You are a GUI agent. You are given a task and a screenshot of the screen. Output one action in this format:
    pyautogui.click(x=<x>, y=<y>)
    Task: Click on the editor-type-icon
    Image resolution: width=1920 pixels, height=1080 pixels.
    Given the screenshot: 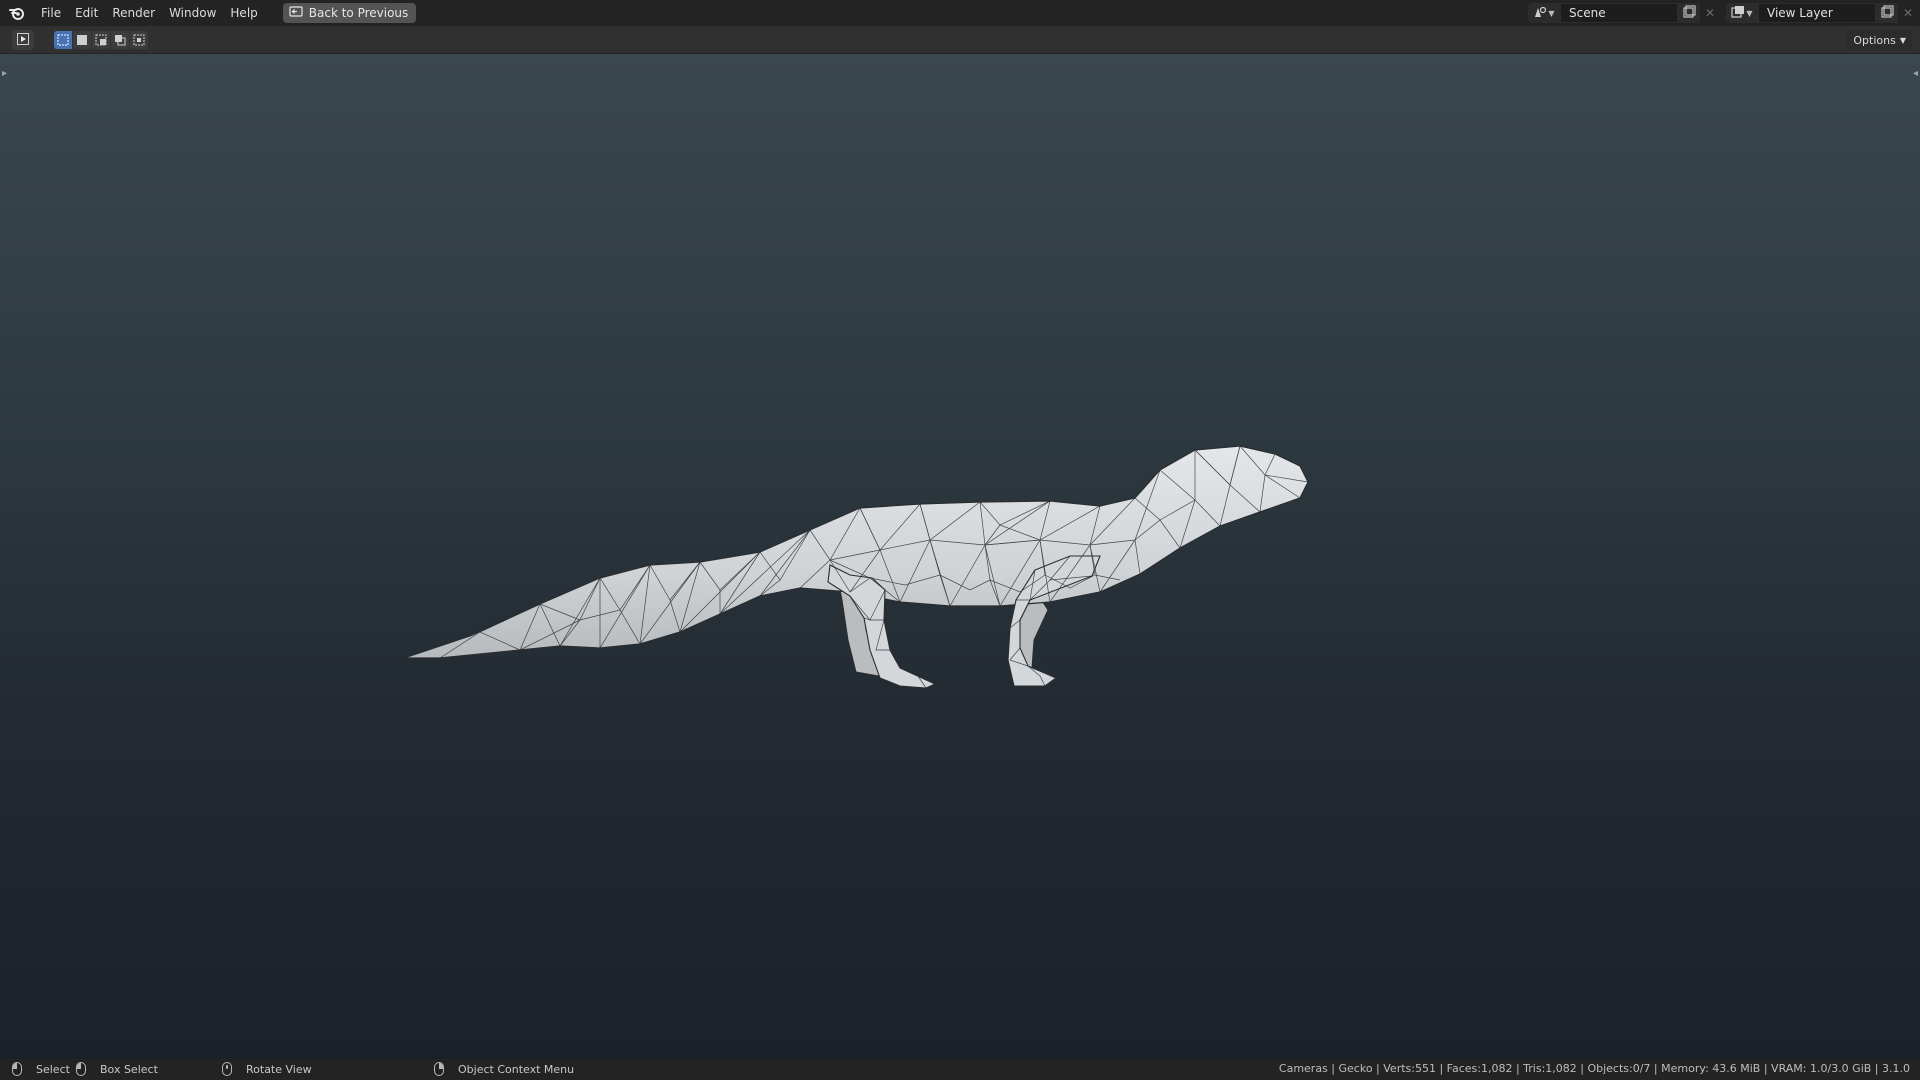 What is the action you would take?
    pyautogui.click(x=23, y=39)
    